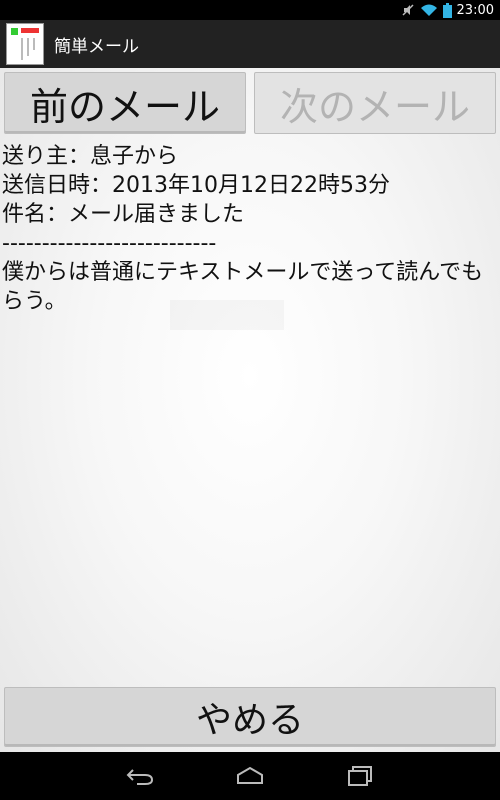 The width and height of the screenshot is (500, 800). Describe the element at coordinates (125, 103) in the screenshot. I see `previous-mail-button: 前のメール` at that location.